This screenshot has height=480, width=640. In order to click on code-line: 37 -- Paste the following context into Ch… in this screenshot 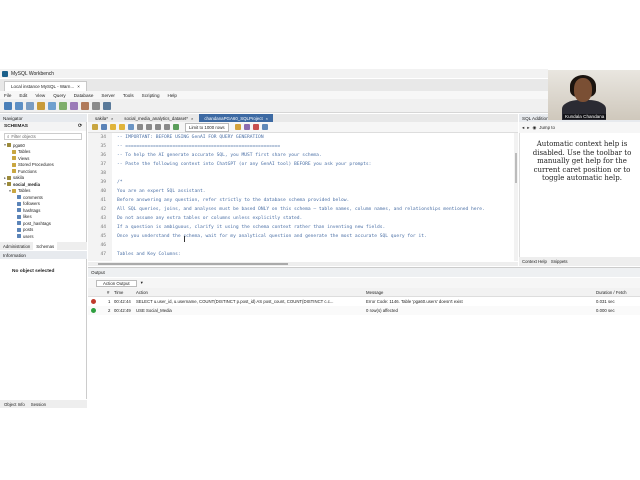, I will do `click(303, 164)`.